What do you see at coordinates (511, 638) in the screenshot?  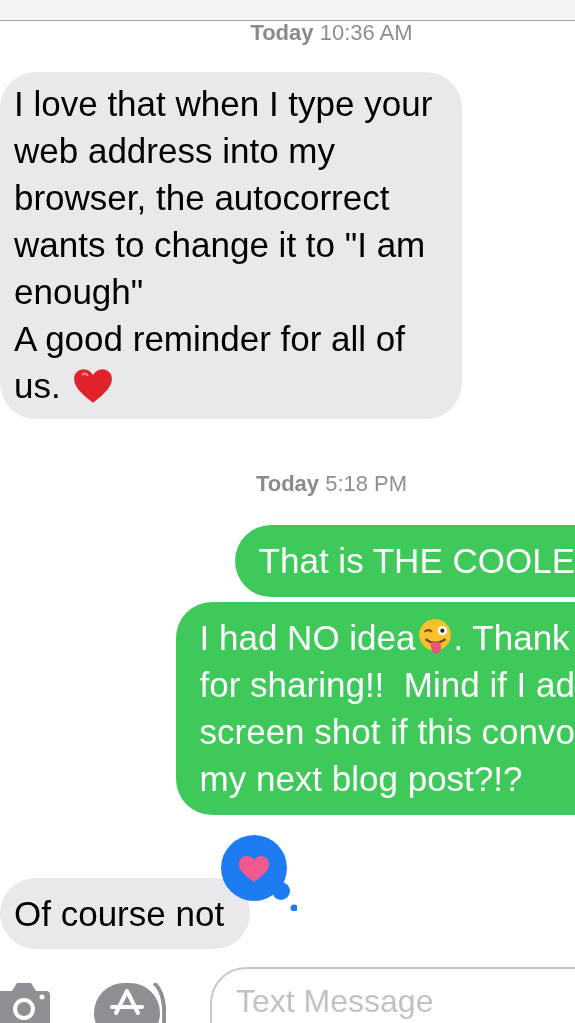 I see `message-text: . Thank` at bounding box center [511, 638].